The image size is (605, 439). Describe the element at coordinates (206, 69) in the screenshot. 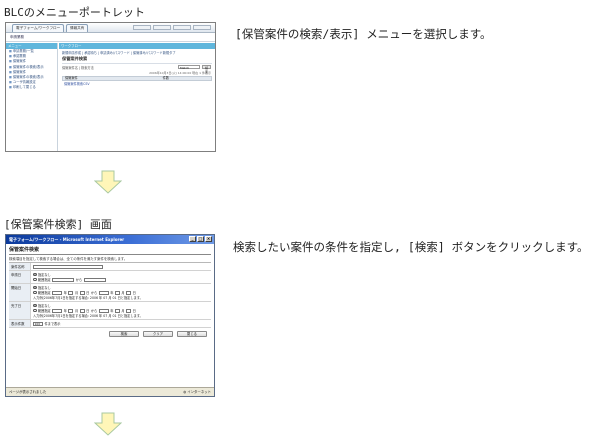

I see `portlet-search-button: 検索` at that location.